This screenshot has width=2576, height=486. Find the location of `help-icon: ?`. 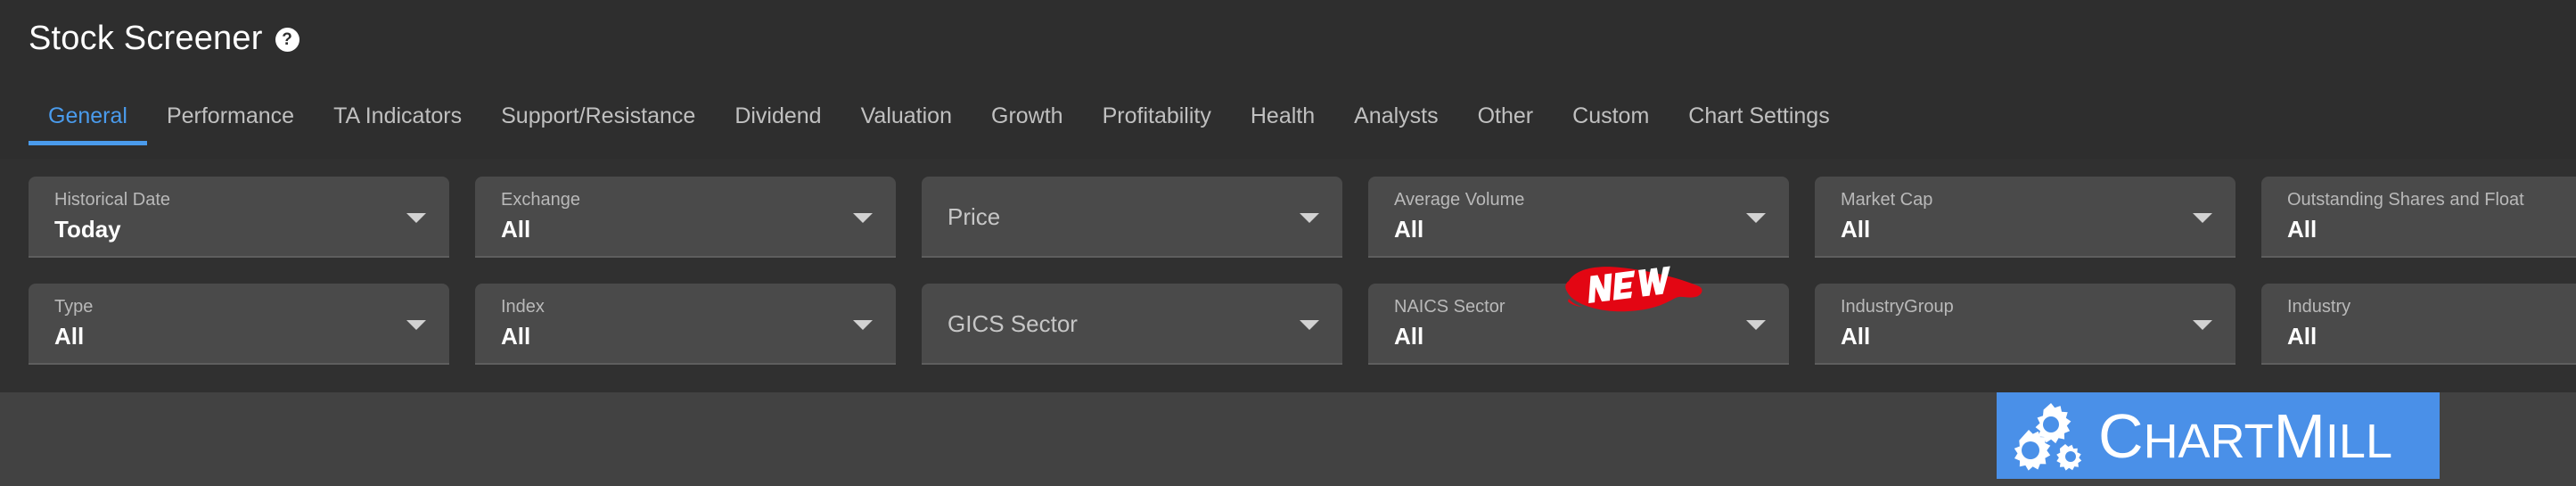

help-icon: ? is located at coordinates (287, 40).